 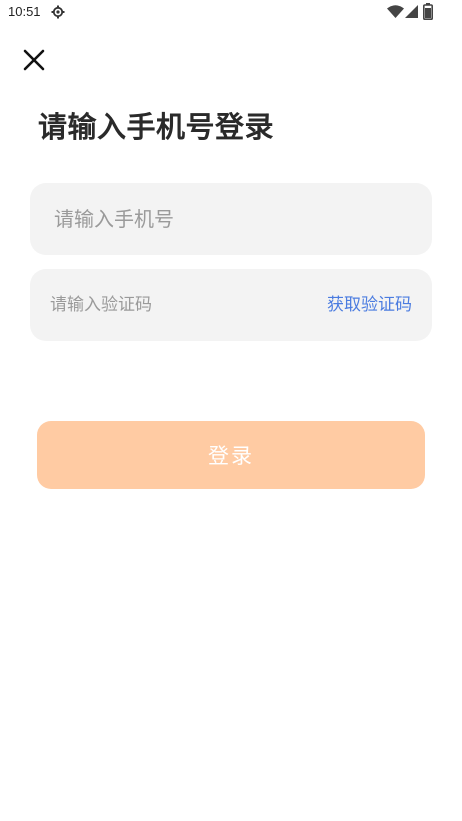 I want to click on code-field: 获取验证码, so click(x=231, y=305).